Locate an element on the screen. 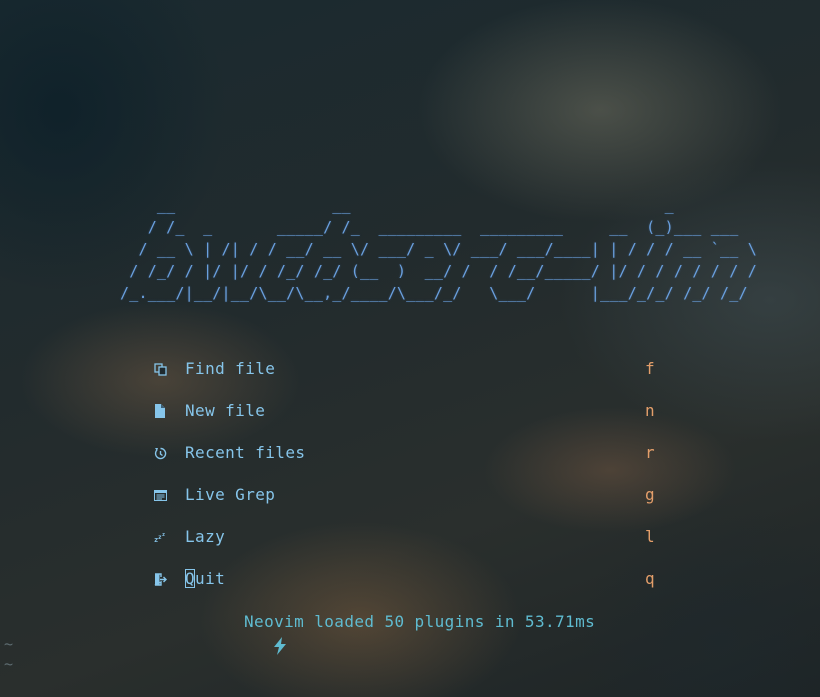  menu-item-live-grep: Live Grep g is located at coordinates (407, 495).